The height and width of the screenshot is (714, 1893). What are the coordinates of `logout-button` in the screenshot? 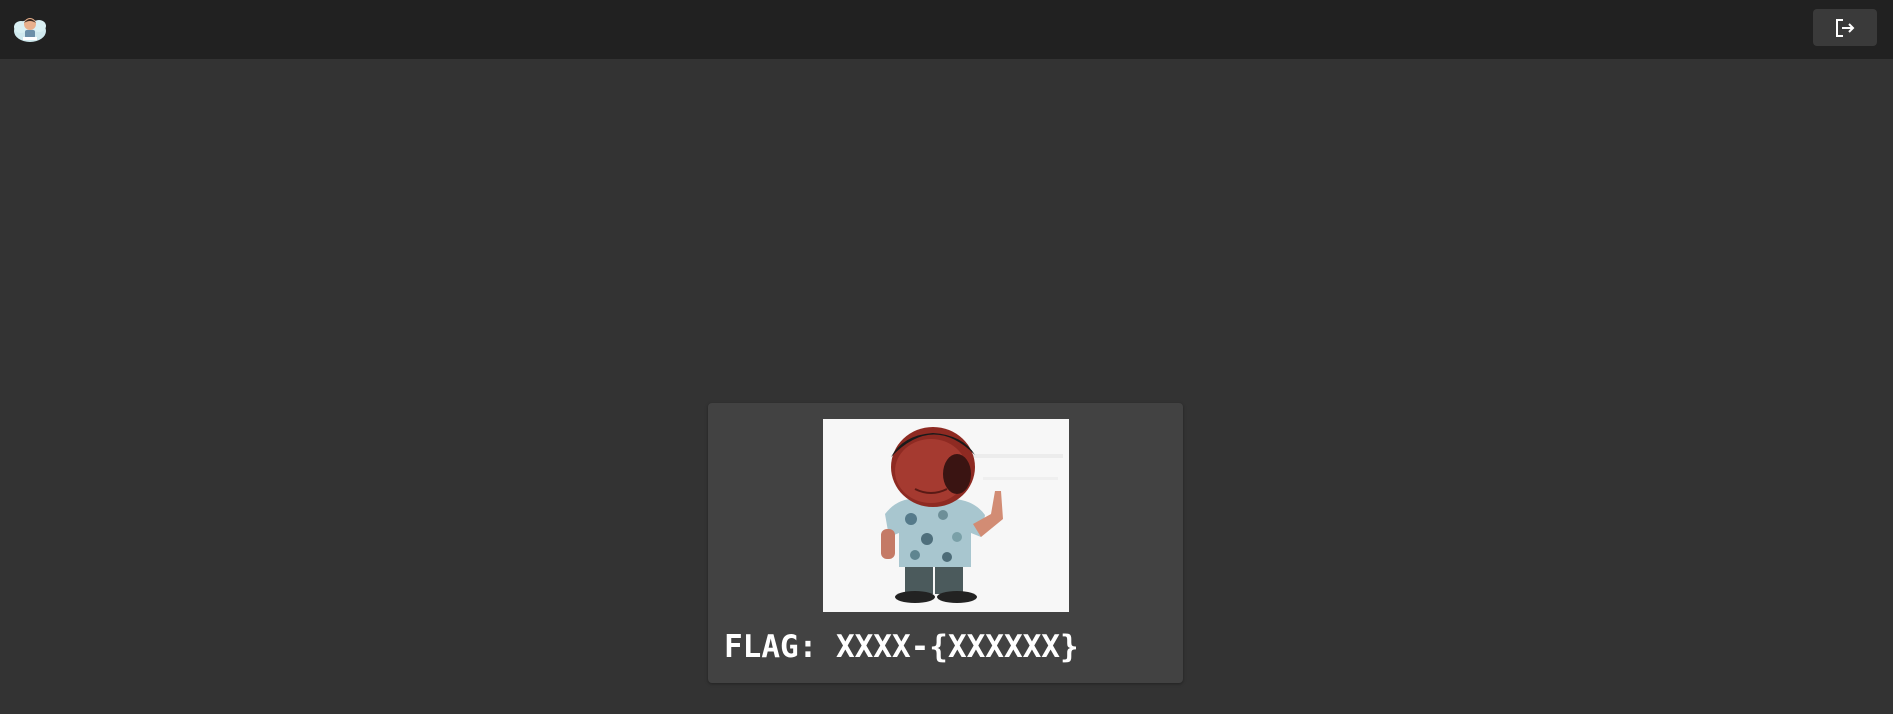 It's located at (1845, 27).